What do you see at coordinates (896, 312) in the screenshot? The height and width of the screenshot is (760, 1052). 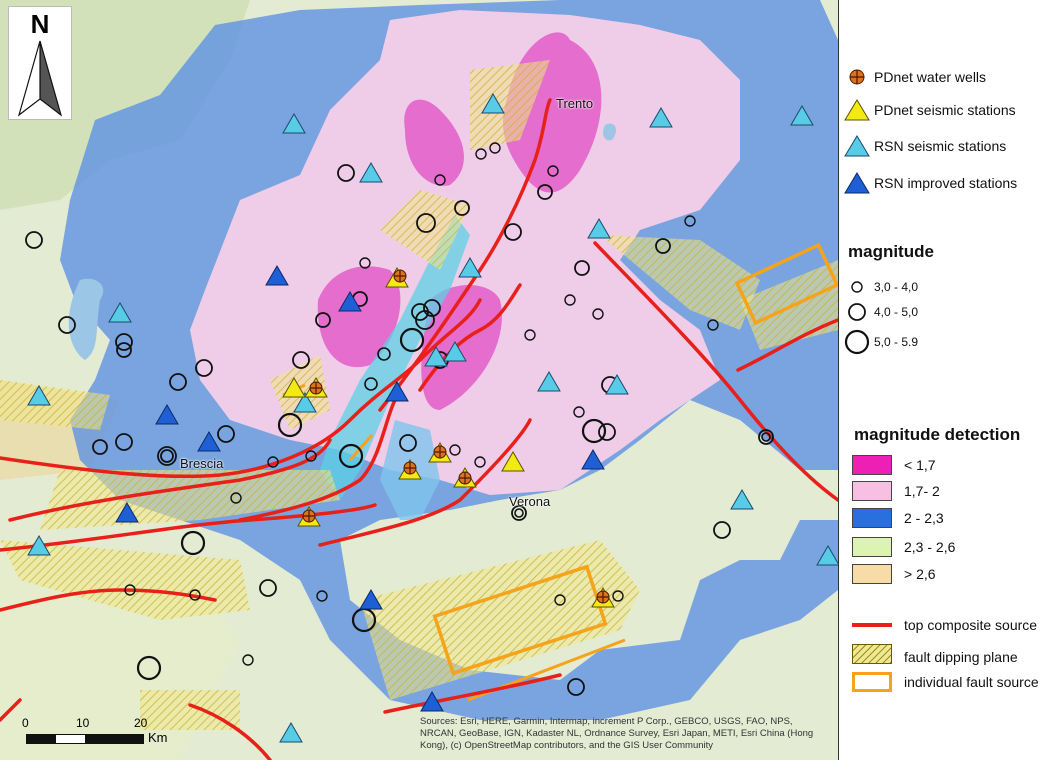 I see `legend-label: 4,0 - 5,0` at bounding box center [896, 312].